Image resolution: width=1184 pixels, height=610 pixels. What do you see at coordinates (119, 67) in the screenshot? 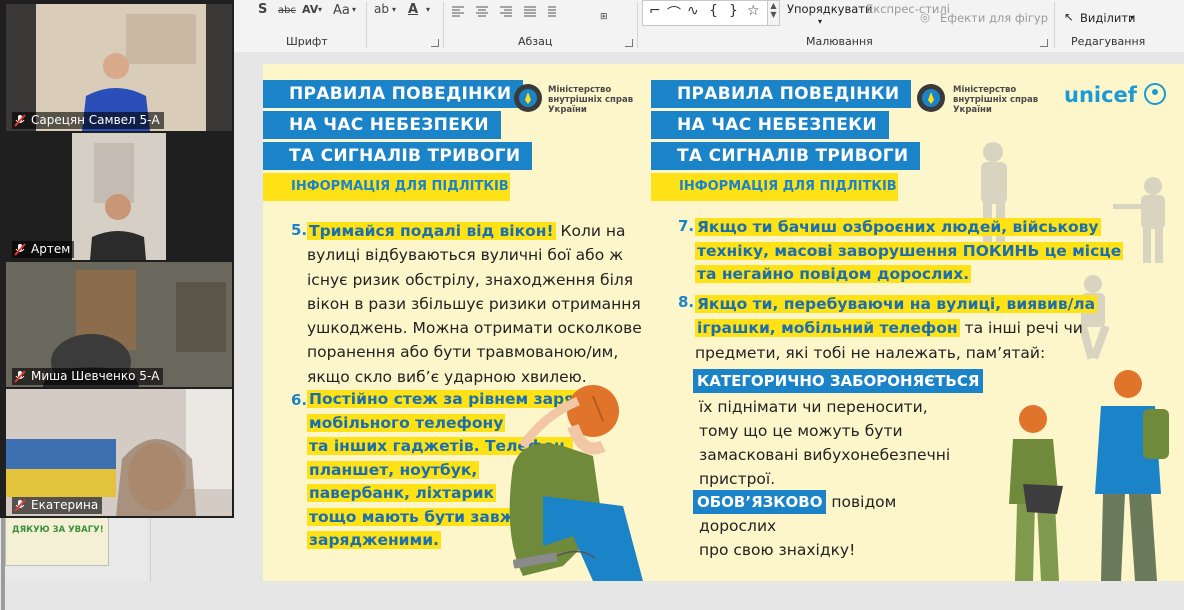
I see `participant-tile: Сарецян Самвел 5-А` at bounding box center [119, 67].